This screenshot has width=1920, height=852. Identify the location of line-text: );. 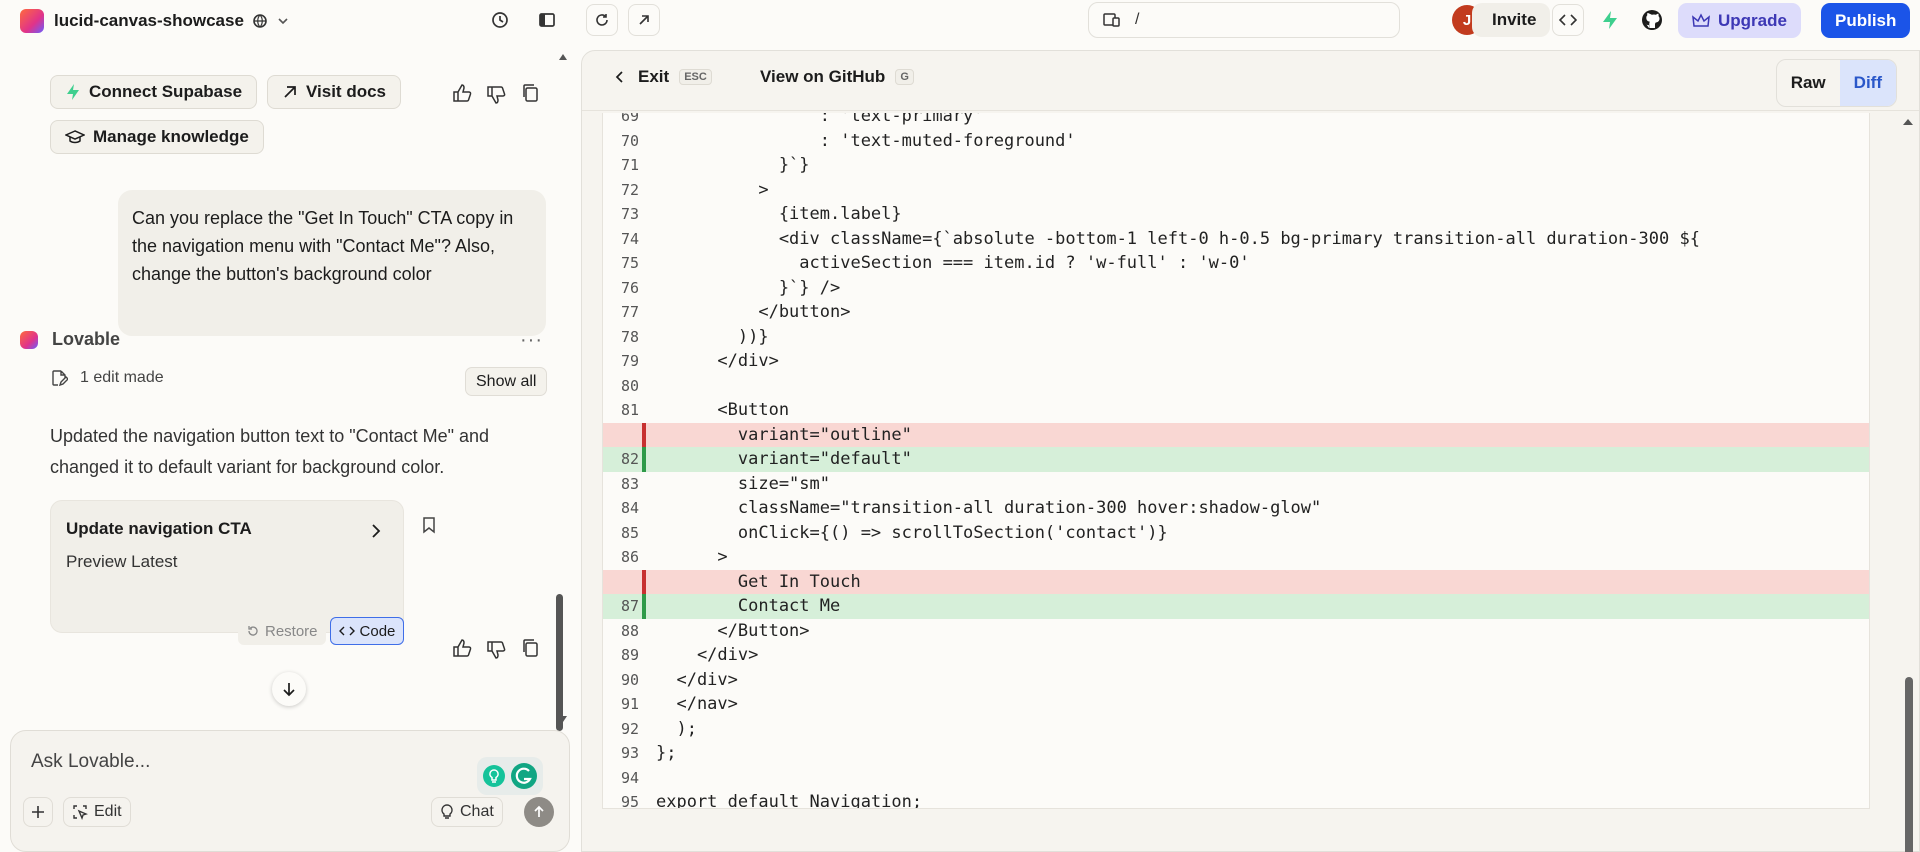
(676, 728).